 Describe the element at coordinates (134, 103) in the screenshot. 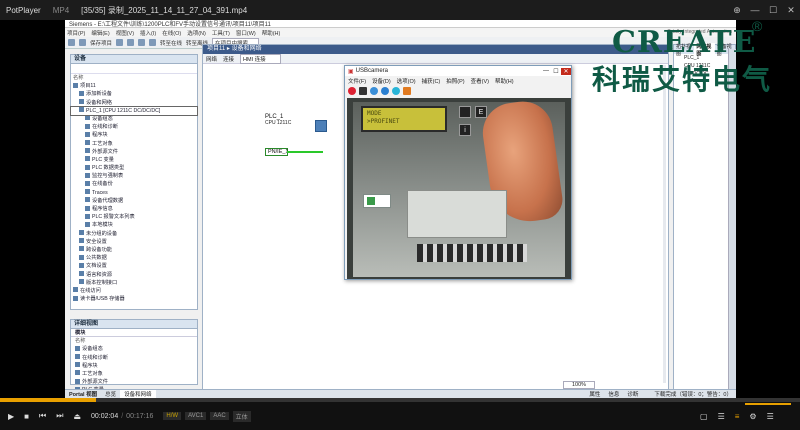

I see `tree-item: 设备和网络` at that location.